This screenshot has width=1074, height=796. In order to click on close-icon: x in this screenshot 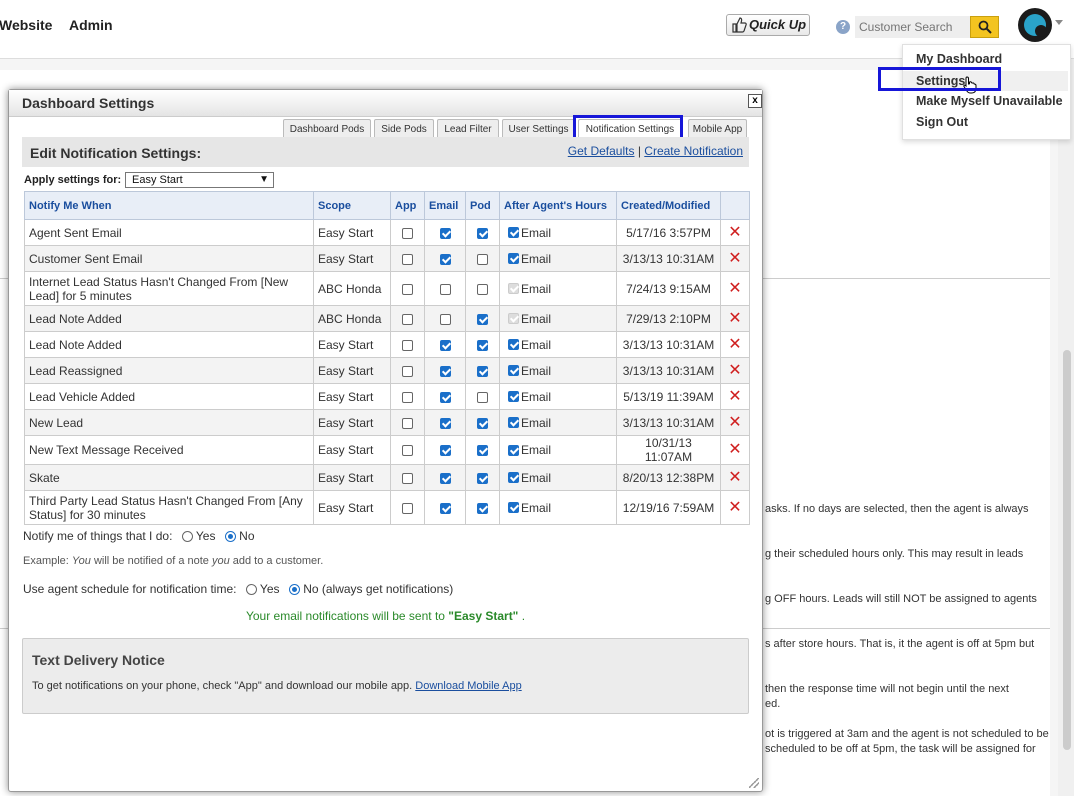, I will do `click(755, 101)`.